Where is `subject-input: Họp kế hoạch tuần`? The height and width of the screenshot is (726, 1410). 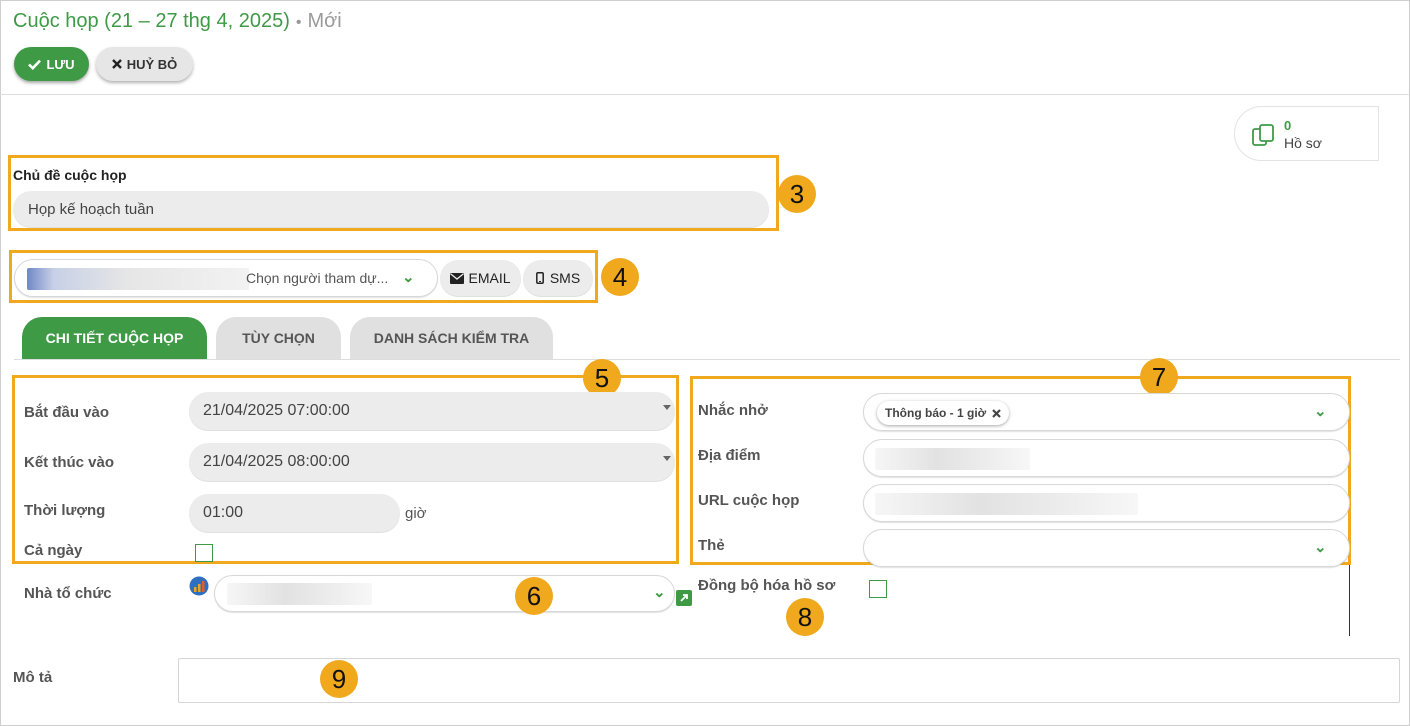
subject-input: Họp kế hoạch tuần is located at coordinates (391, 209).